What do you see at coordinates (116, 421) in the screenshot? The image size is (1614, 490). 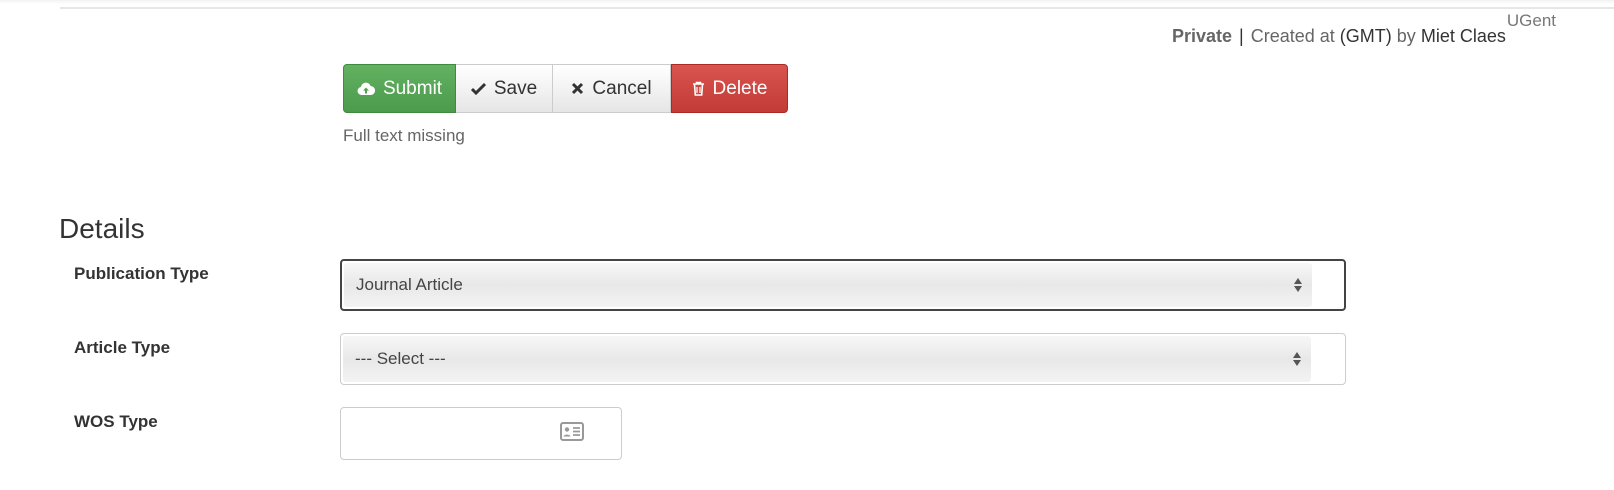 I see `wos-type-label: WOS Type` at bounding box center [116, 421].